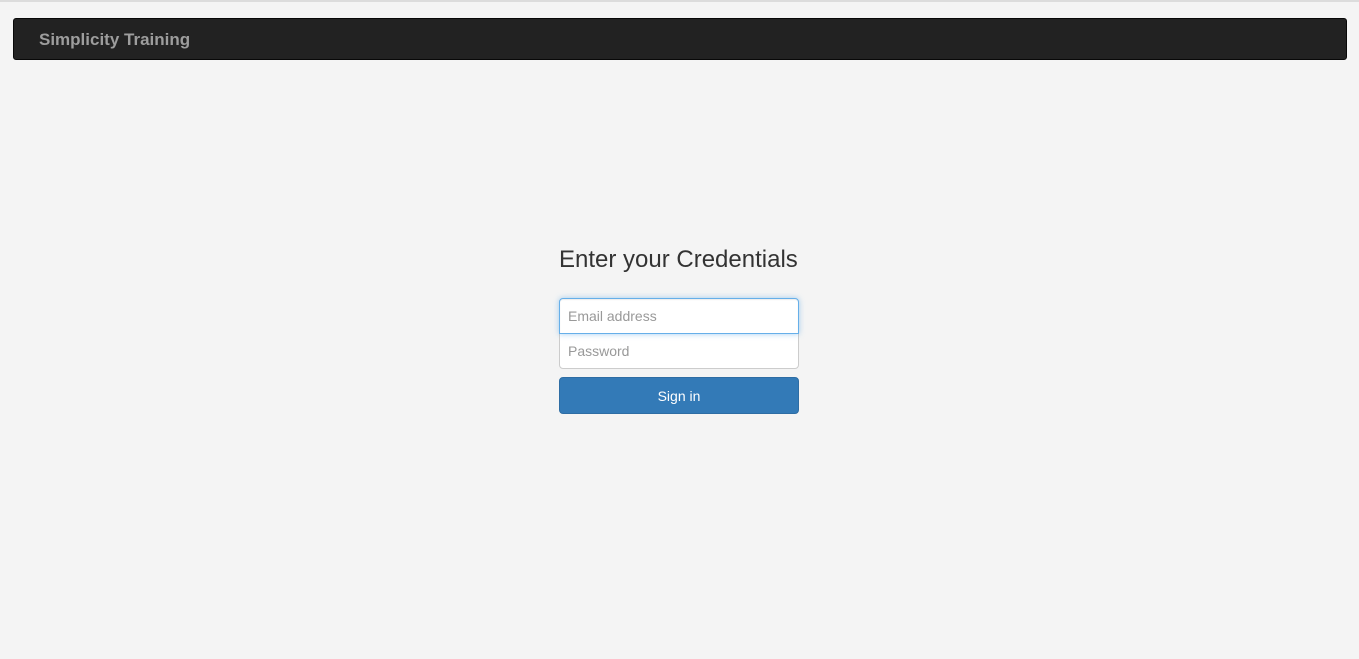 The width and height of the screenshot is (1359, 659). I want to click on top-divider, so click(679, 1).